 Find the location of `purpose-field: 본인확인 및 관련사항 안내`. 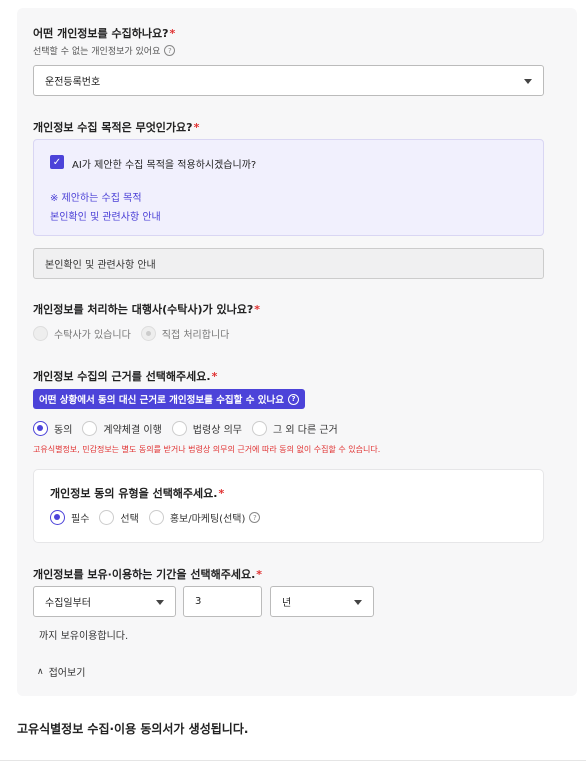

purpose-field: 본인확인 및 관련사항 안내 is located at coordinates (288, 263).